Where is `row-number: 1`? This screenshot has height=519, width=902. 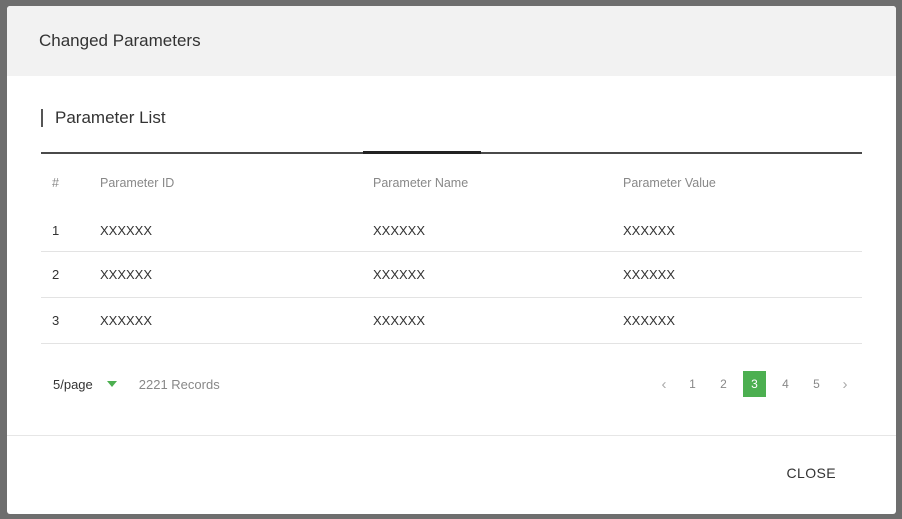 row-number: 1 is located at coordinates (56, 230).